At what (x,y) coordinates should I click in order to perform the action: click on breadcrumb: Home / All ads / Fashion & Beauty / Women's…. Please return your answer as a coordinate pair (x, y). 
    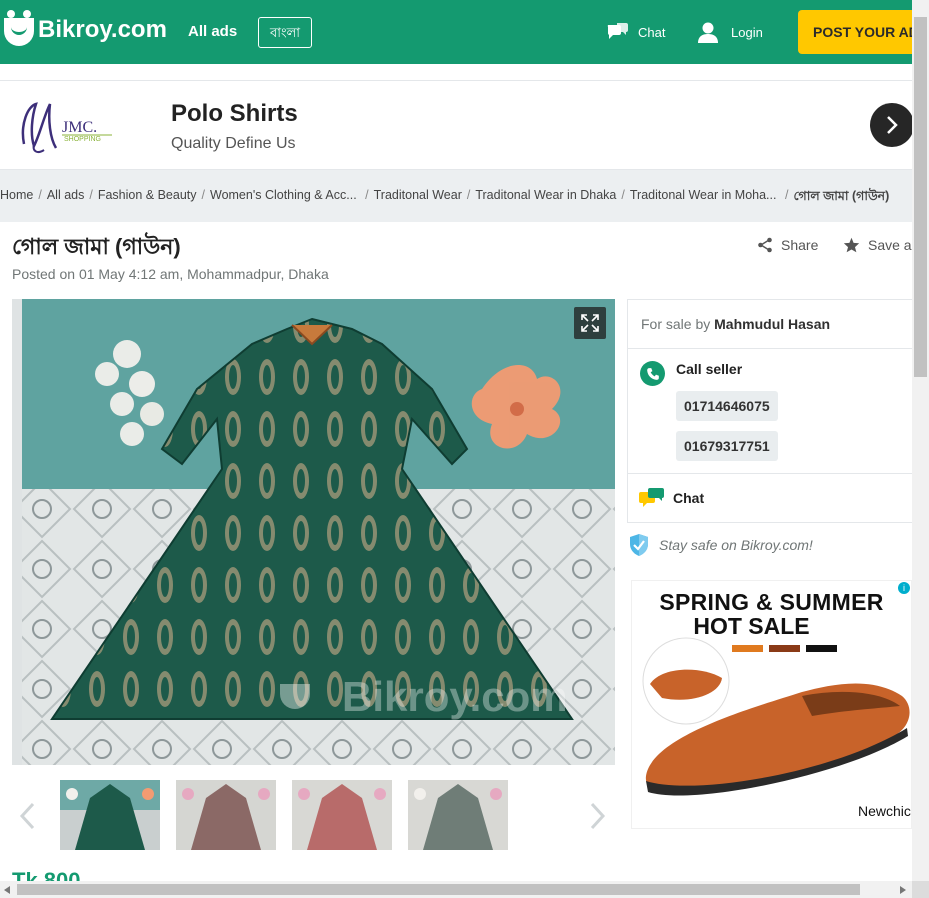
    Looking at the image, I should click on (444, 198).